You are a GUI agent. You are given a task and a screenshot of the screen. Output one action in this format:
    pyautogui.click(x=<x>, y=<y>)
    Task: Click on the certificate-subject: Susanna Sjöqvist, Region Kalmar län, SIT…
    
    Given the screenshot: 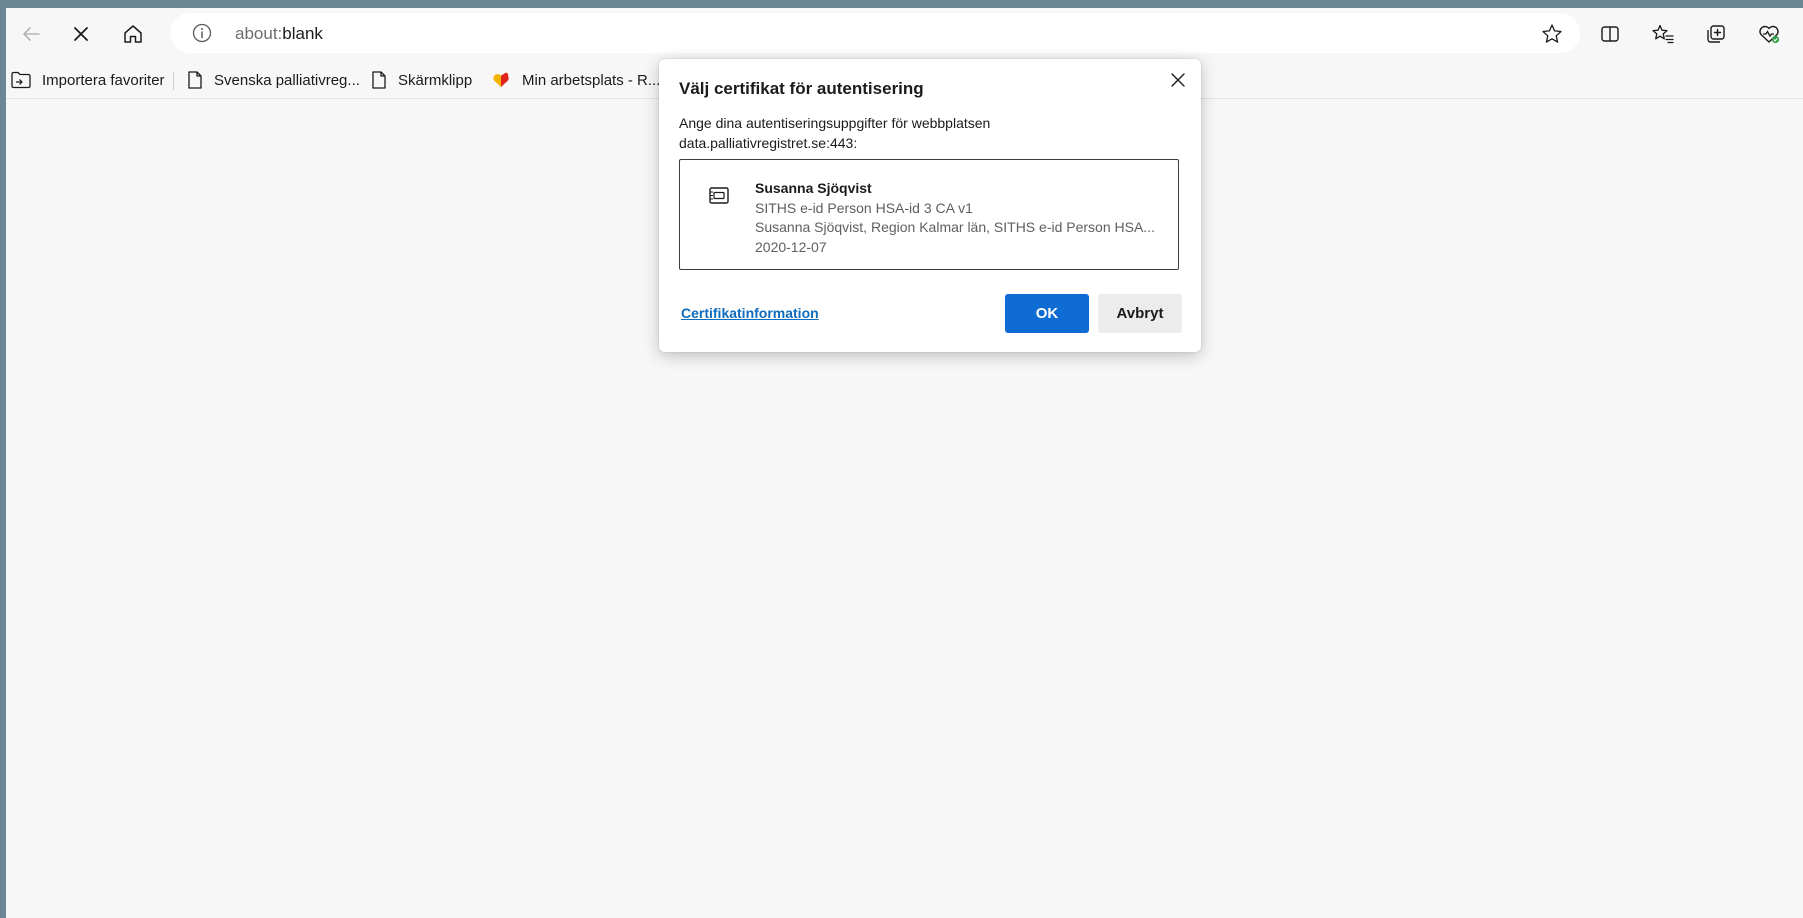 What is the action you would take?
    pyautogui.click(x=955, y=227)
    